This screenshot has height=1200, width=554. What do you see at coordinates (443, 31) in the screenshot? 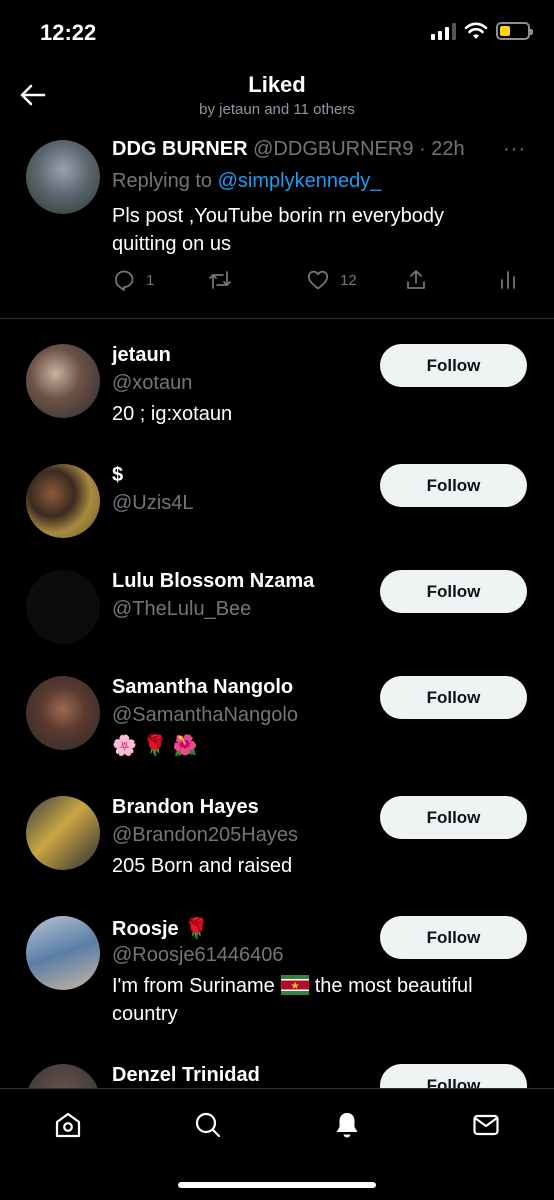
I see `signal-icon` at bounding box center [443, 31].